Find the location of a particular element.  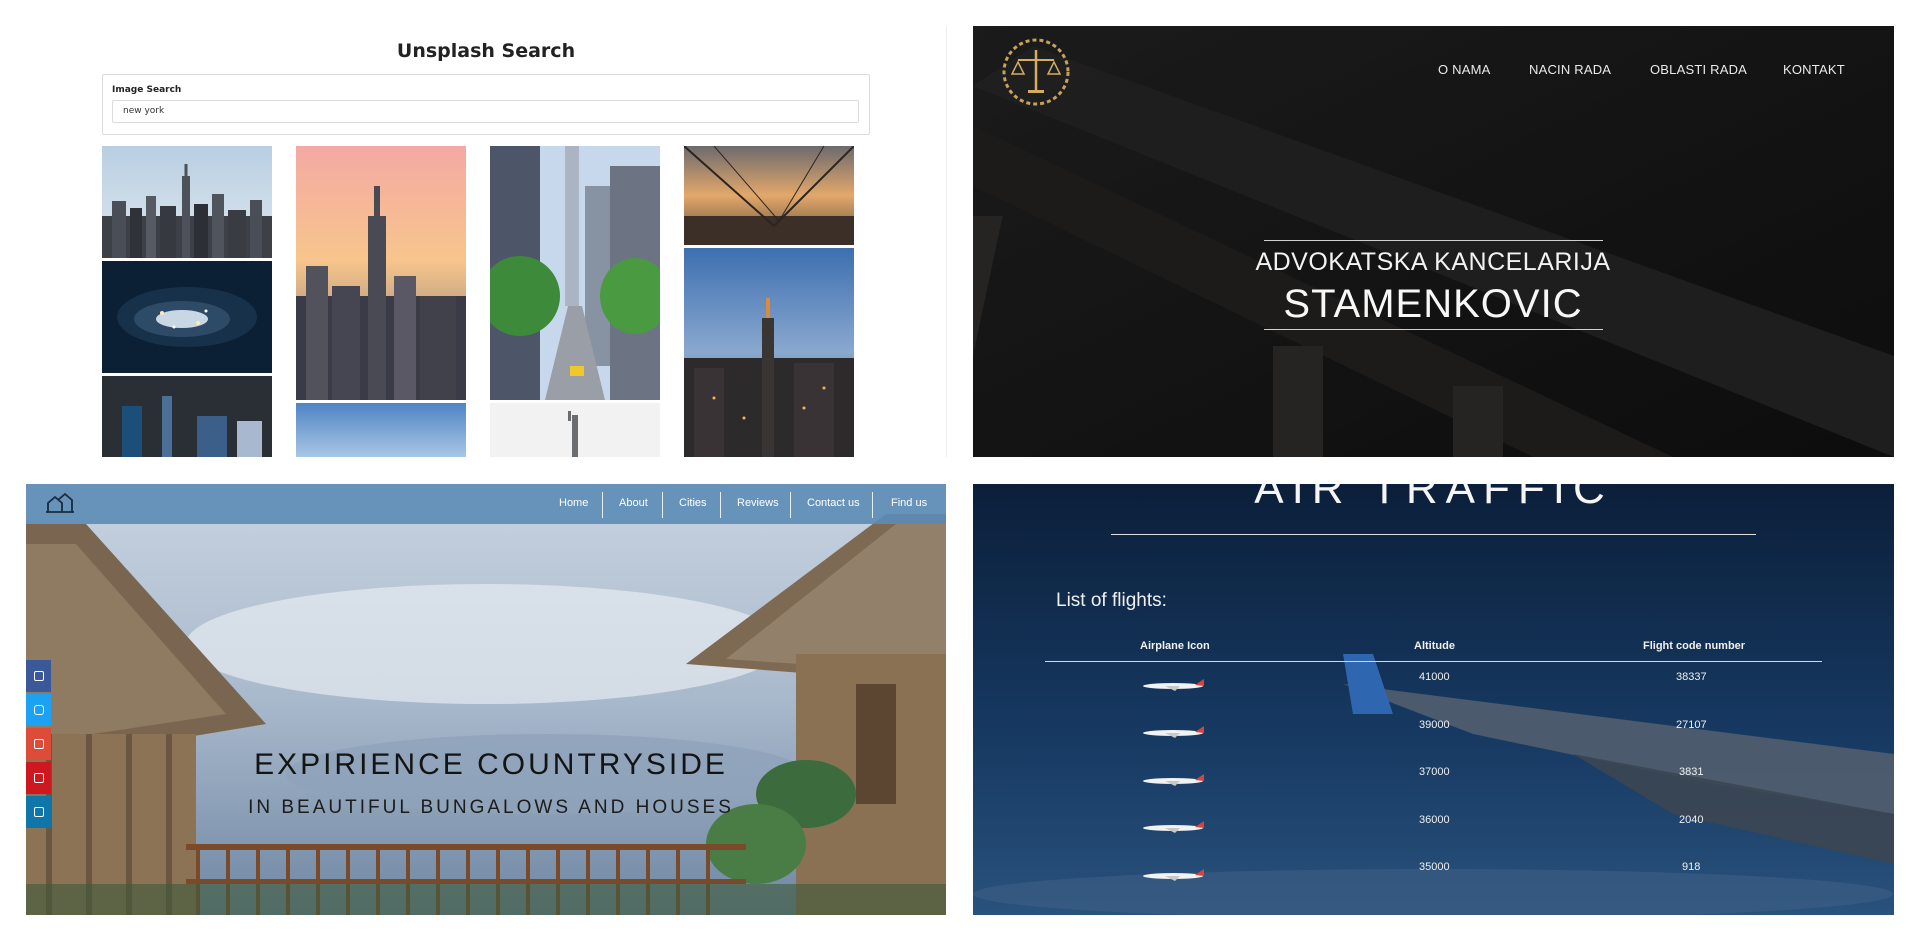

scales-logo is located at coordinates (1036, 72).